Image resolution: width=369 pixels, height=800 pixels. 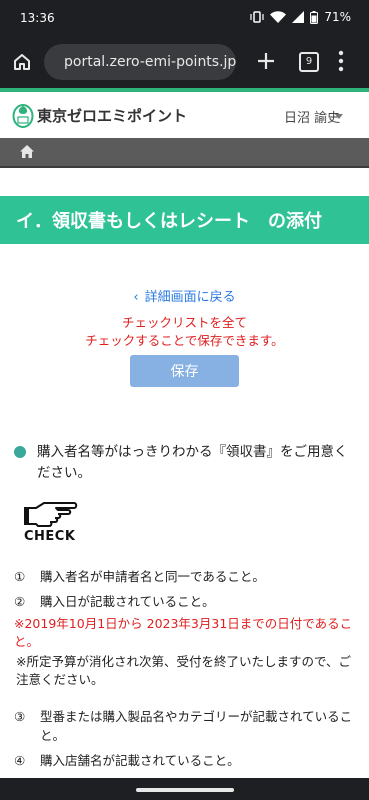 I want to click on user-name: 日沼 諭史, so click(x=312, y=116).